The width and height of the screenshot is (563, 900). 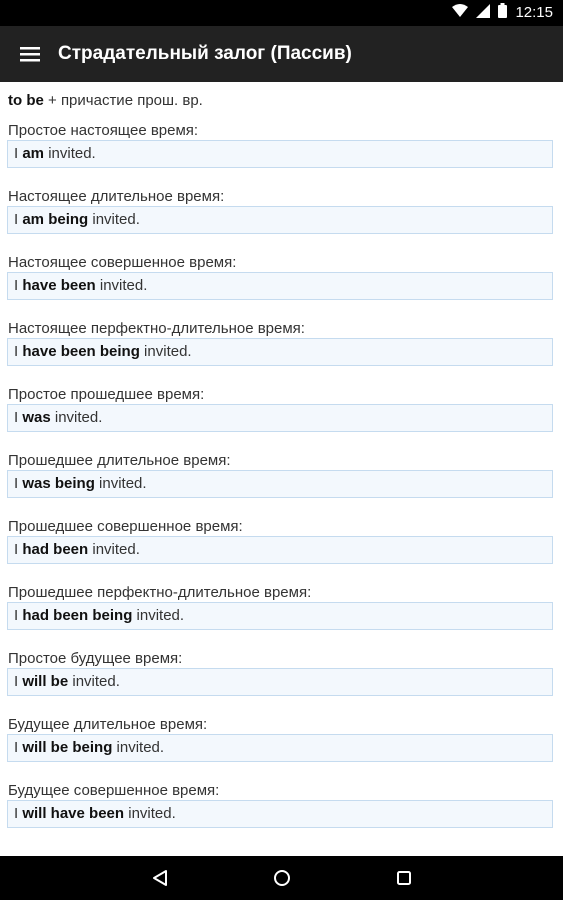 I want to click on tense-item: Простое прошедшее время: I was invited., so click(x=281, y=413).